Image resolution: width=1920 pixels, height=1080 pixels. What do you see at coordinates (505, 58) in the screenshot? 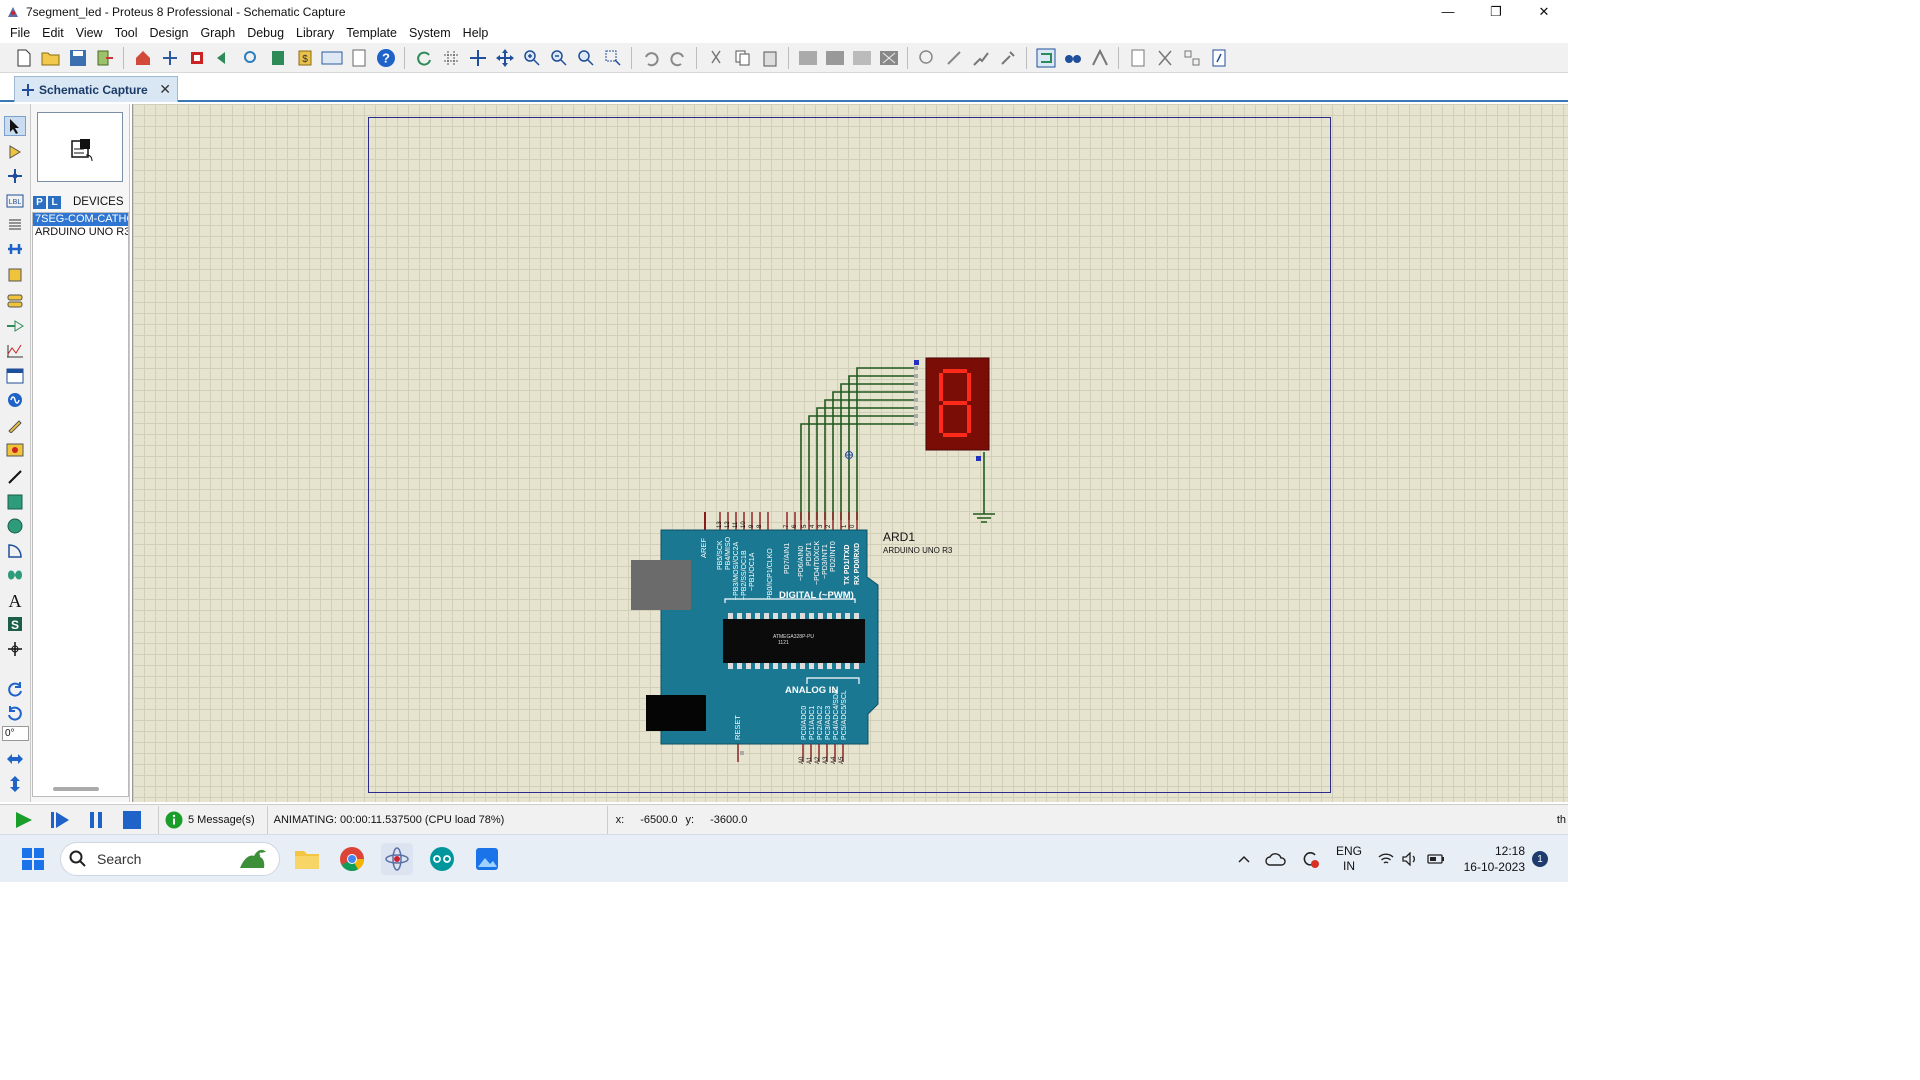
I see `pan-icon` at bounding box center [505, 58].